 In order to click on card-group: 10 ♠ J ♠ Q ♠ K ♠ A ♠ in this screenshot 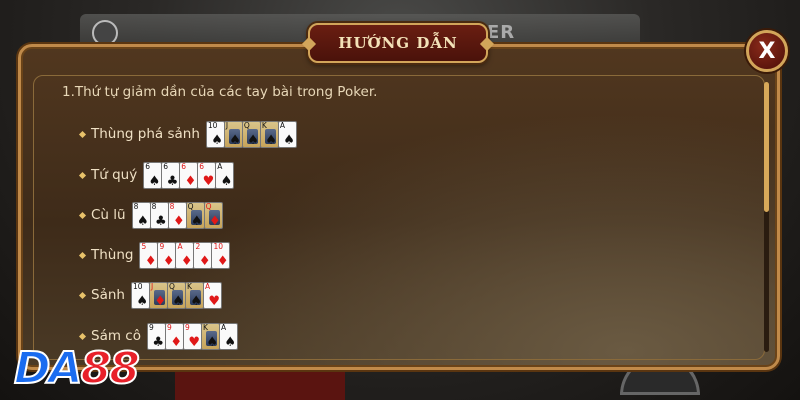, I will do `click(251, 134)`.